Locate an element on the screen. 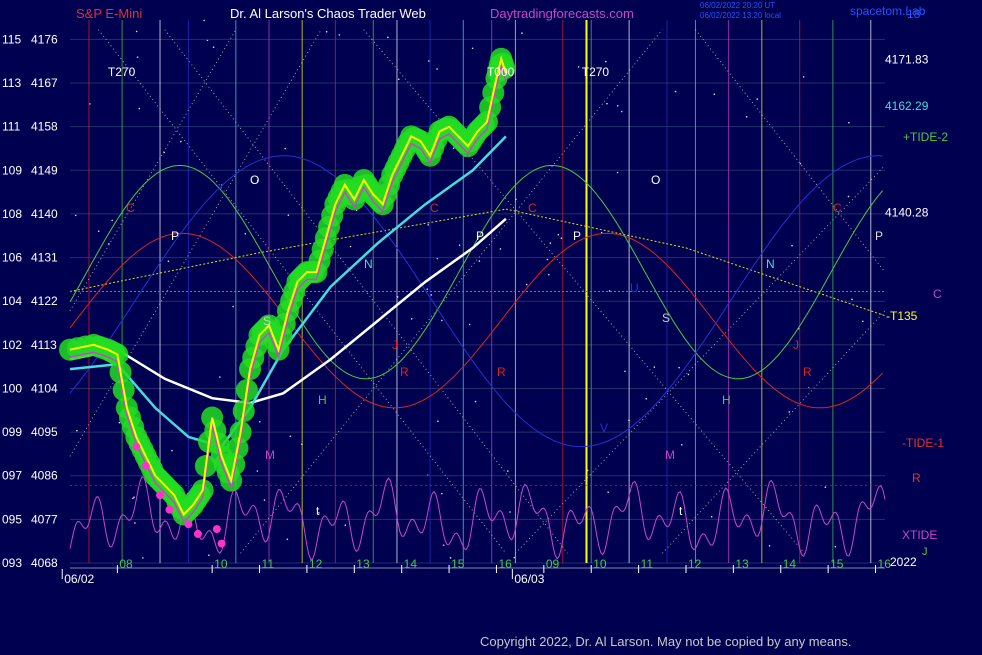 This screenshot has width=982, height=655. astro-marker-label: J is located at coordinates (395, 345).